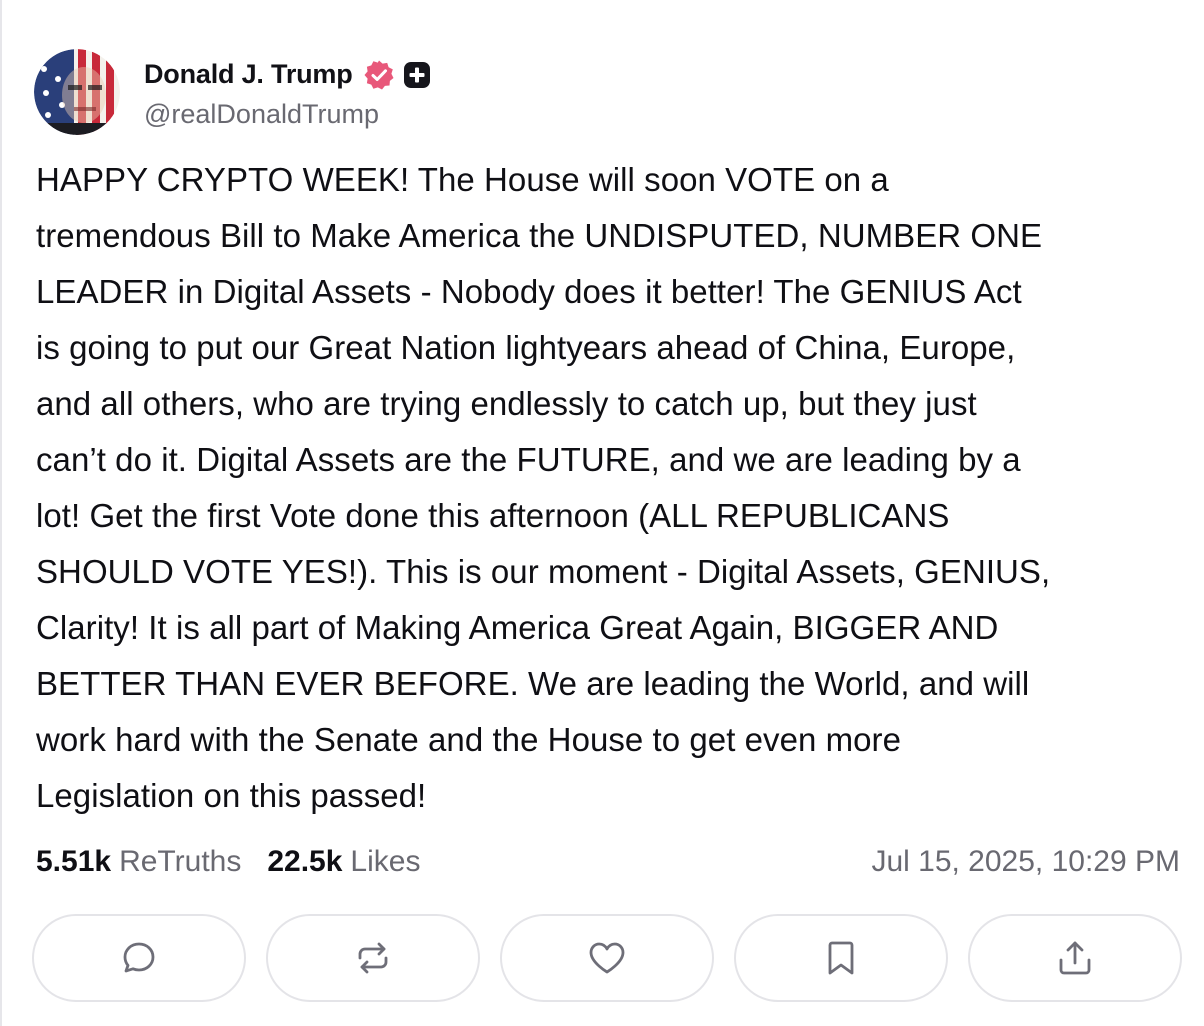  I want to click on timestamp: Jul 15, 2025, 10:29 PM, so click(1025, 862).